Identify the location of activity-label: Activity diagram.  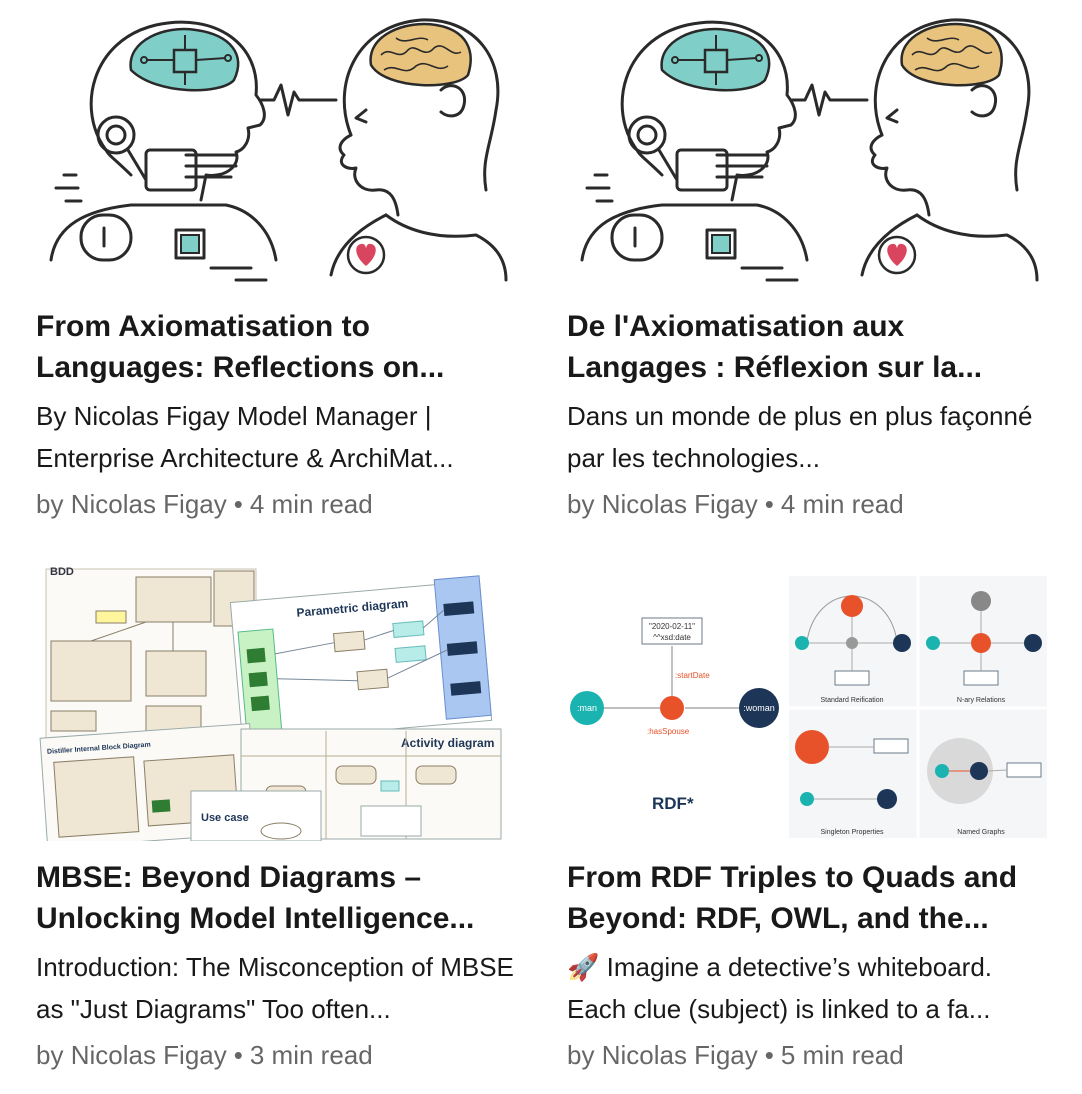
(447, 743).